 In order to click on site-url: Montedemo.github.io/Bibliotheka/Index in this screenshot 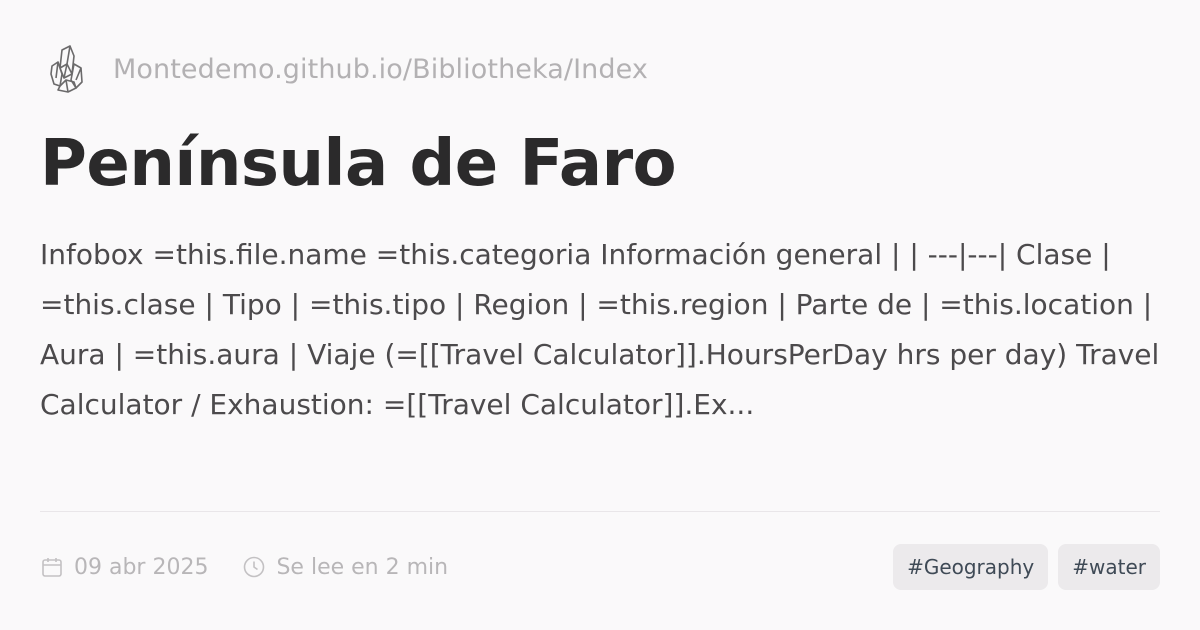, I will do `click(380, 69)`.